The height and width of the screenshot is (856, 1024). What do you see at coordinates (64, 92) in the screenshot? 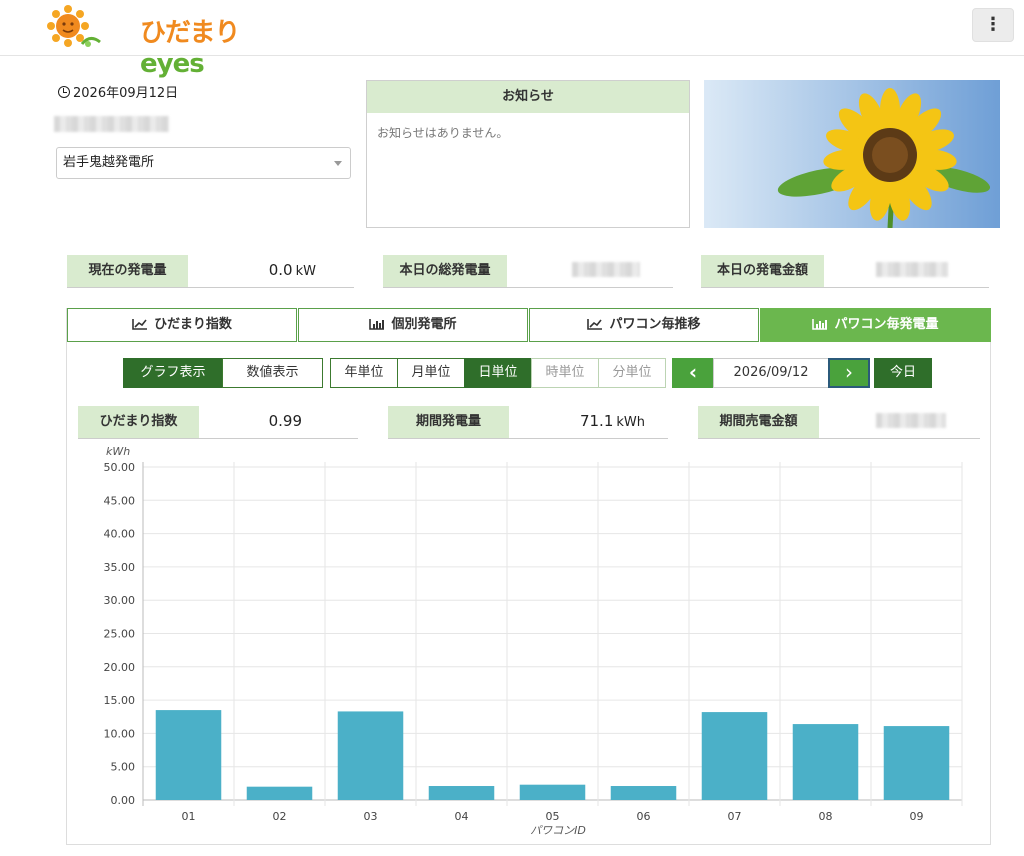
I see `clock-icon` at bounding box center [64, 92].